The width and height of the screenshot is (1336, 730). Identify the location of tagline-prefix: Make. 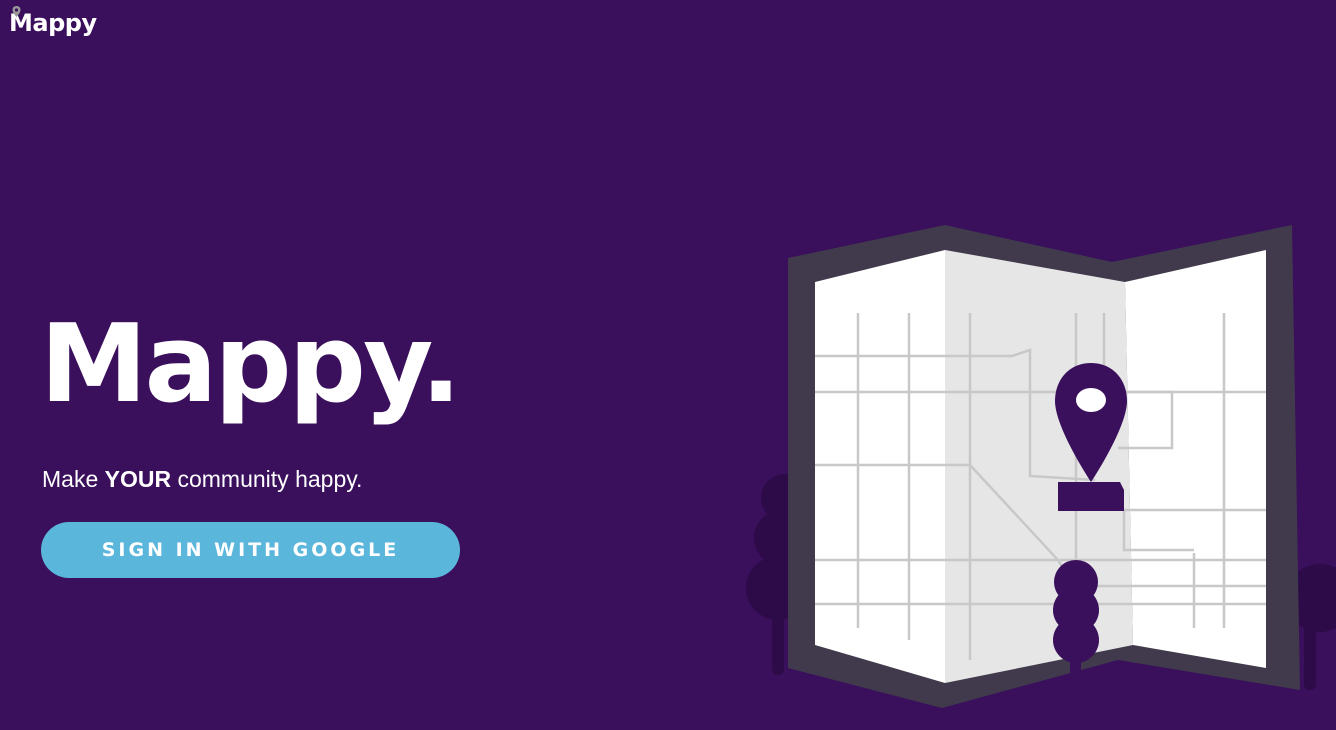
(73, 479).